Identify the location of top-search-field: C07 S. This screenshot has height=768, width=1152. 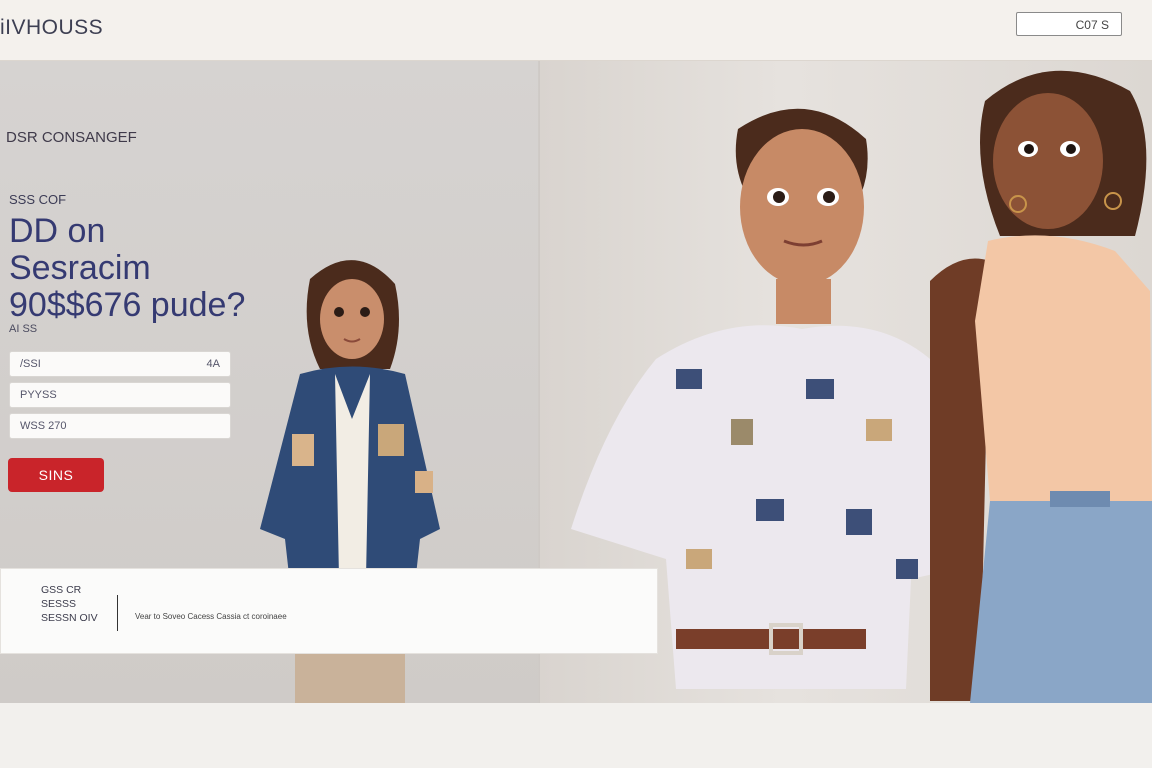
(1069, 24).